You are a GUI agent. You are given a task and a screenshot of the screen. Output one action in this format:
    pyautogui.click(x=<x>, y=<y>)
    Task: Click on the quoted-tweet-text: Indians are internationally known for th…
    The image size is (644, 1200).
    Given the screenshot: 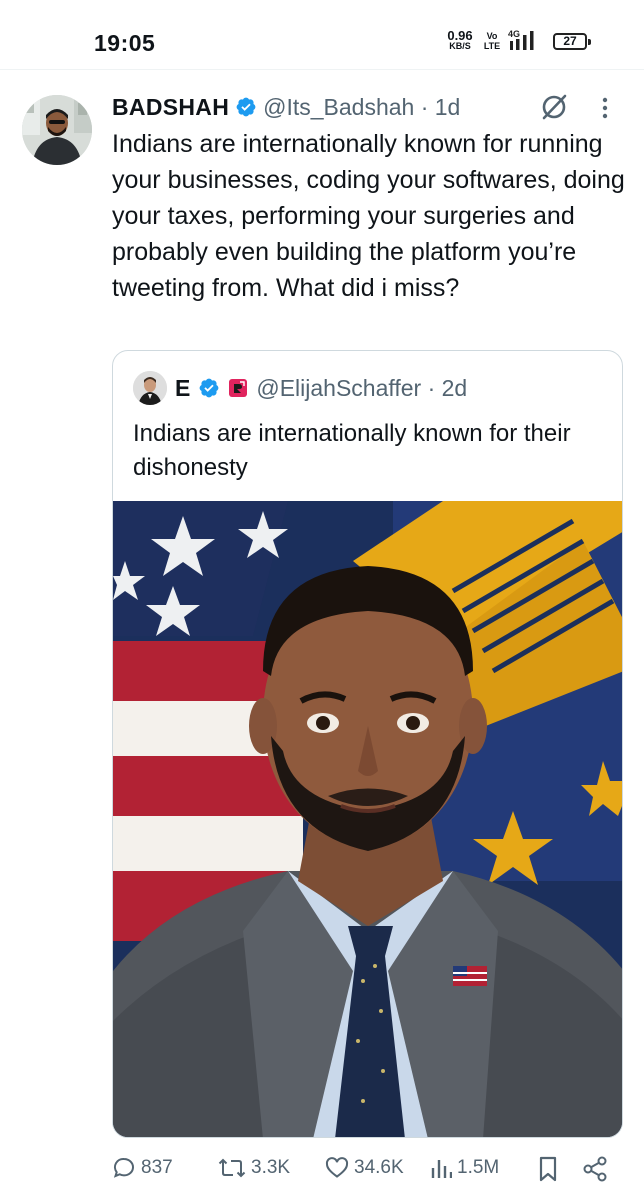 What is the action you would take?
    pyautogui.click(x=352, y=450)
    